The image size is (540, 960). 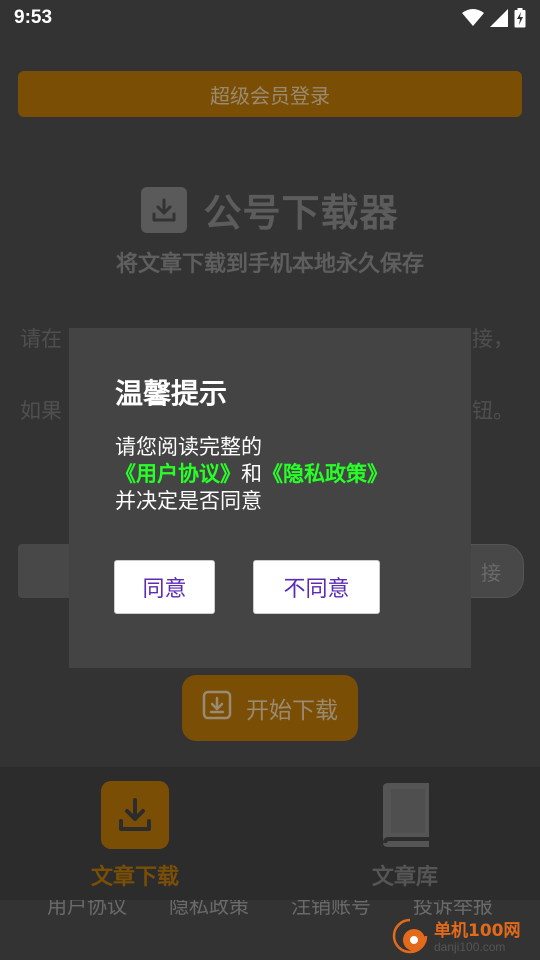 I want to click on user-agreement-link: 《用户协议》, so click(x=178, y=474).